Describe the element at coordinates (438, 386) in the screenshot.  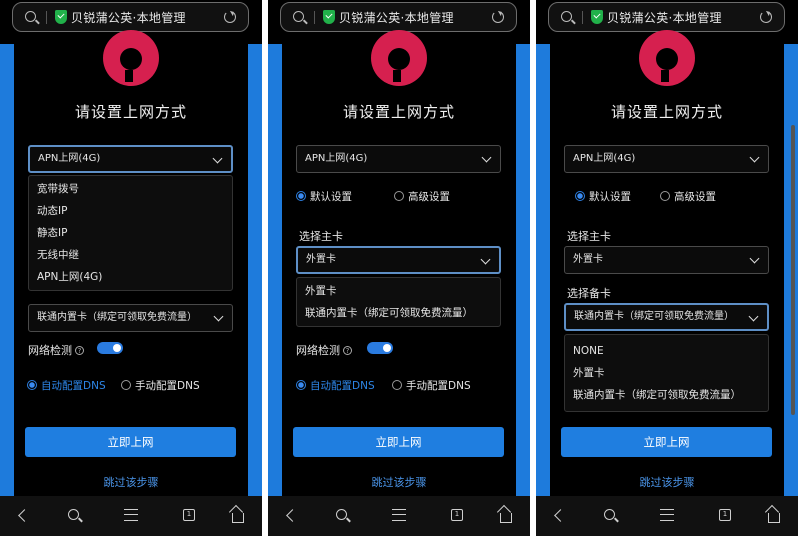
I see `dns-manual-label: 手动配置DNS` at that location.